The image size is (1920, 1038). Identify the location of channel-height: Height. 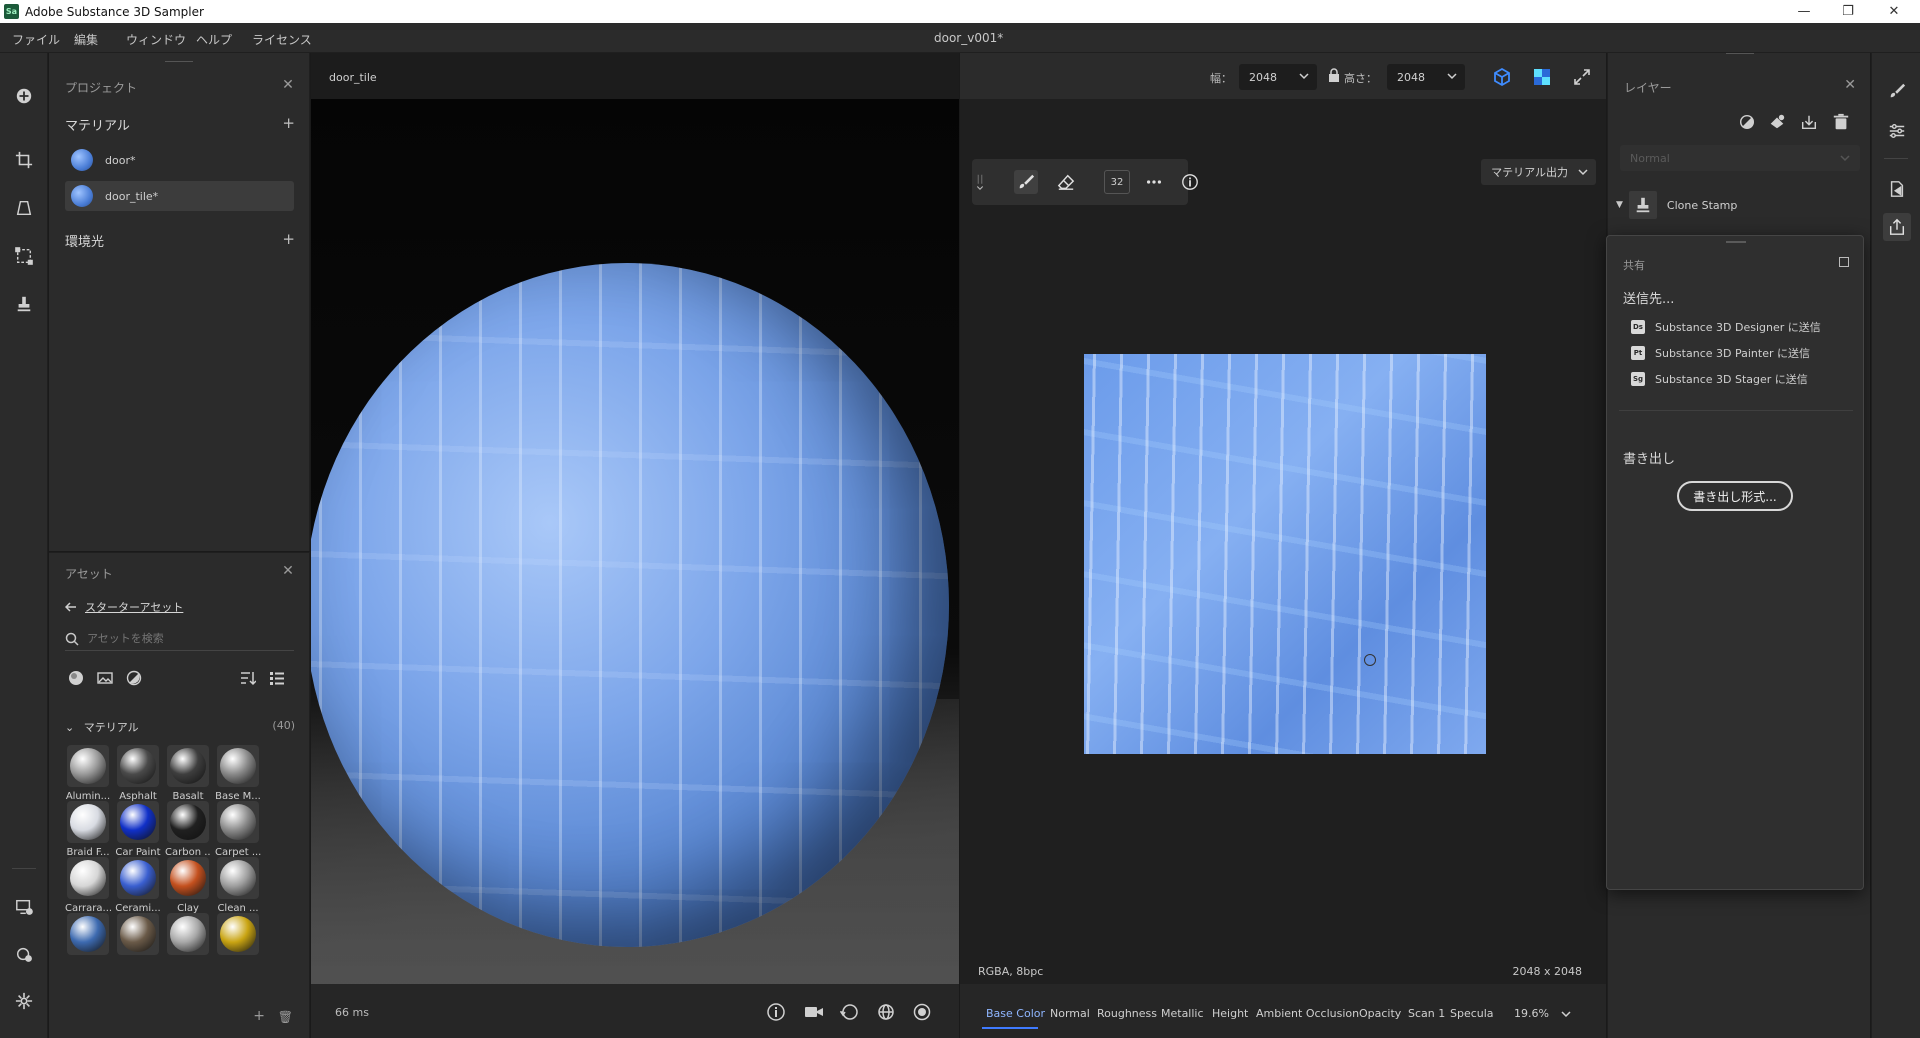
(1230, 1013).